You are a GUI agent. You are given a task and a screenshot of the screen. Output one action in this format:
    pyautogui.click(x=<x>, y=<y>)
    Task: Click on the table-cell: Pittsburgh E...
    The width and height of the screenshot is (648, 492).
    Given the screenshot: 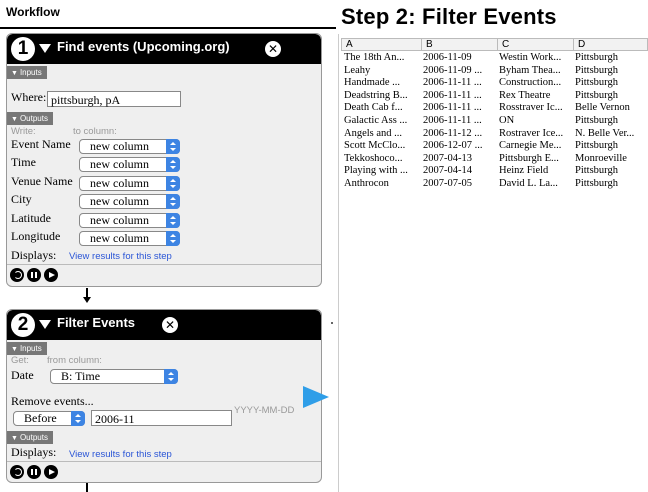 What is the action you would take?
    pyautogui.click(x=529, y=158)
    